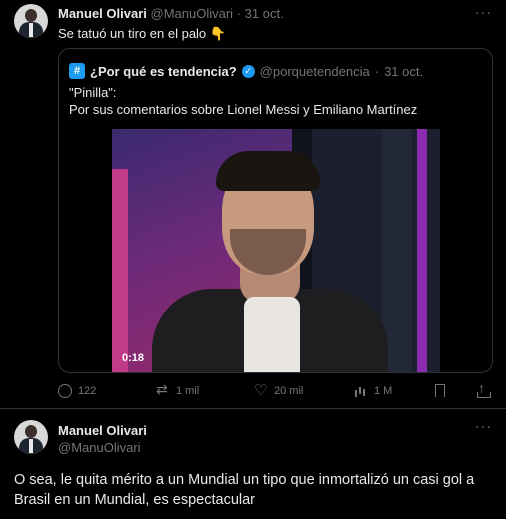 The image size is (506, 519). I want to click on share-button, so click(483, 389).